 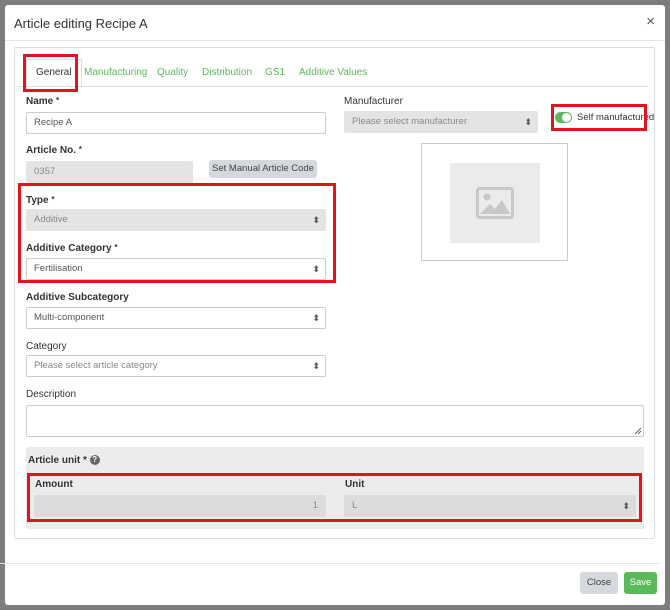 What do you see at coordinates (373, 101) in the screenshot?
I see `manufacturer-label: Manufacturer` at bounding box center [373, 101].